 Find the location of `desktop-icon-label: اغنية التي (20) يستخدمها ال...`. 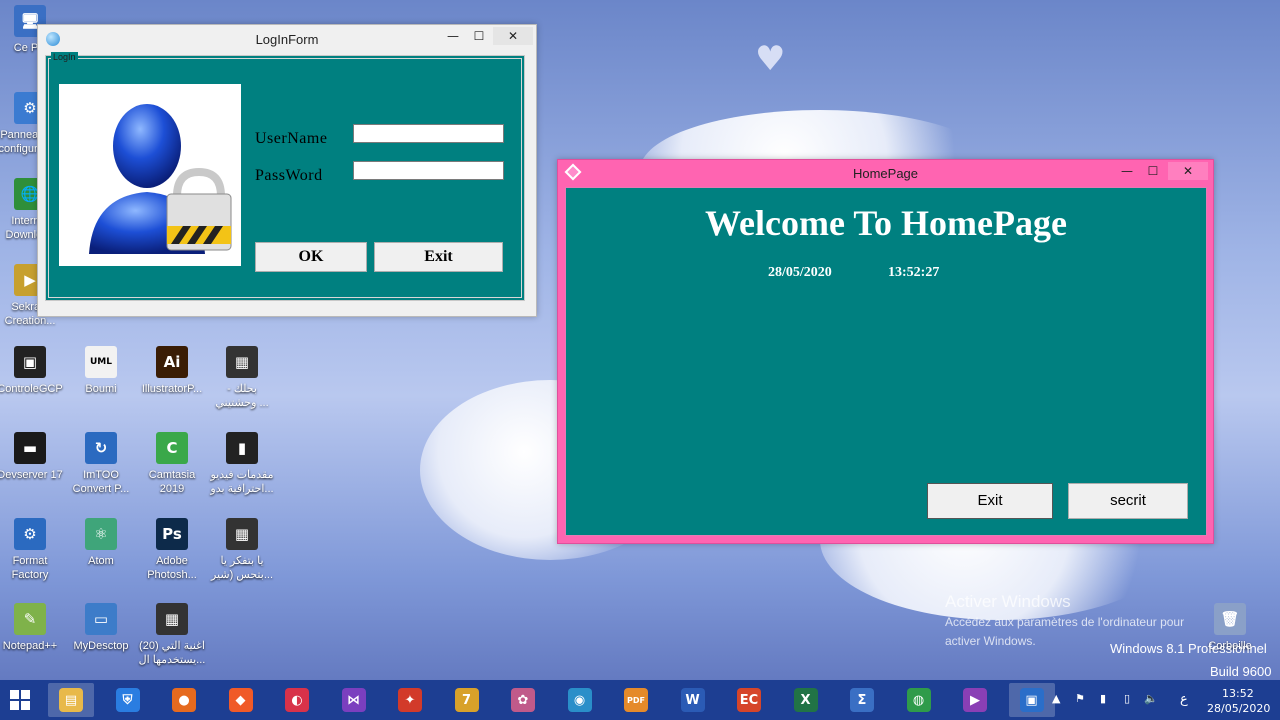

desktop-icon-label: اغنية التي (20) يستخدمها ال... is located at coordinates (172, 653).